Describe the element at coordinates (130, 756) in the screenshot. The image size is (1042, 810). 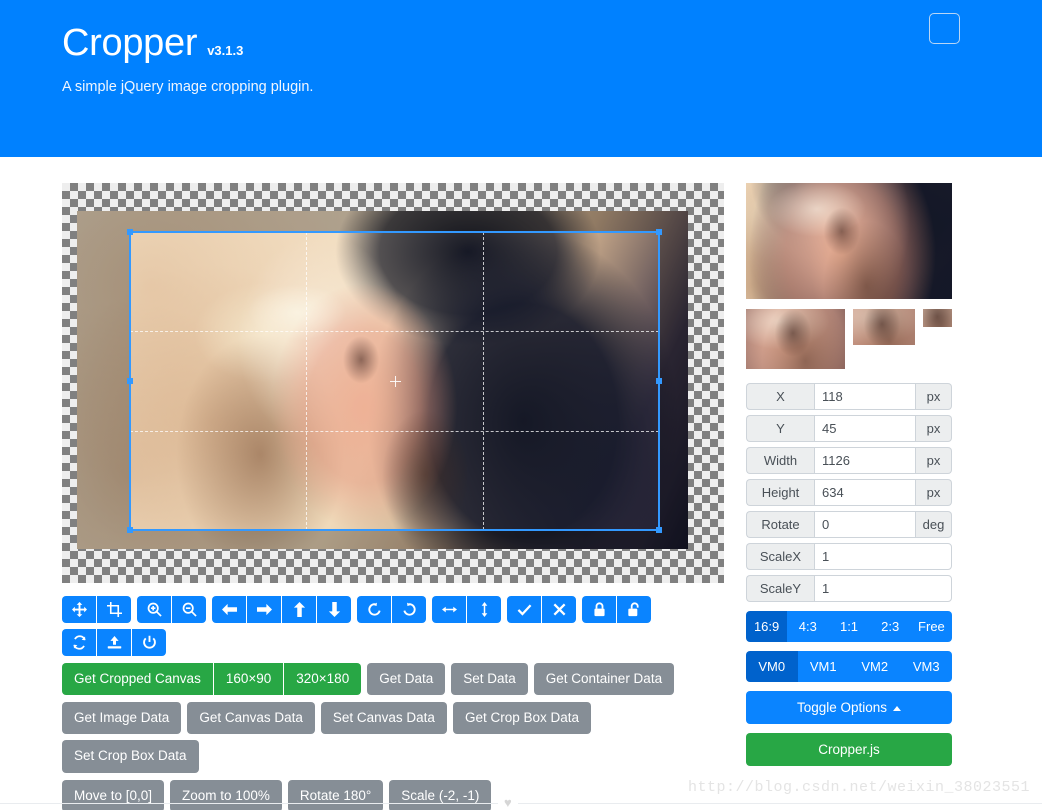
I see `set-crop-box-data-button: Set Crop Box Data` at that location.